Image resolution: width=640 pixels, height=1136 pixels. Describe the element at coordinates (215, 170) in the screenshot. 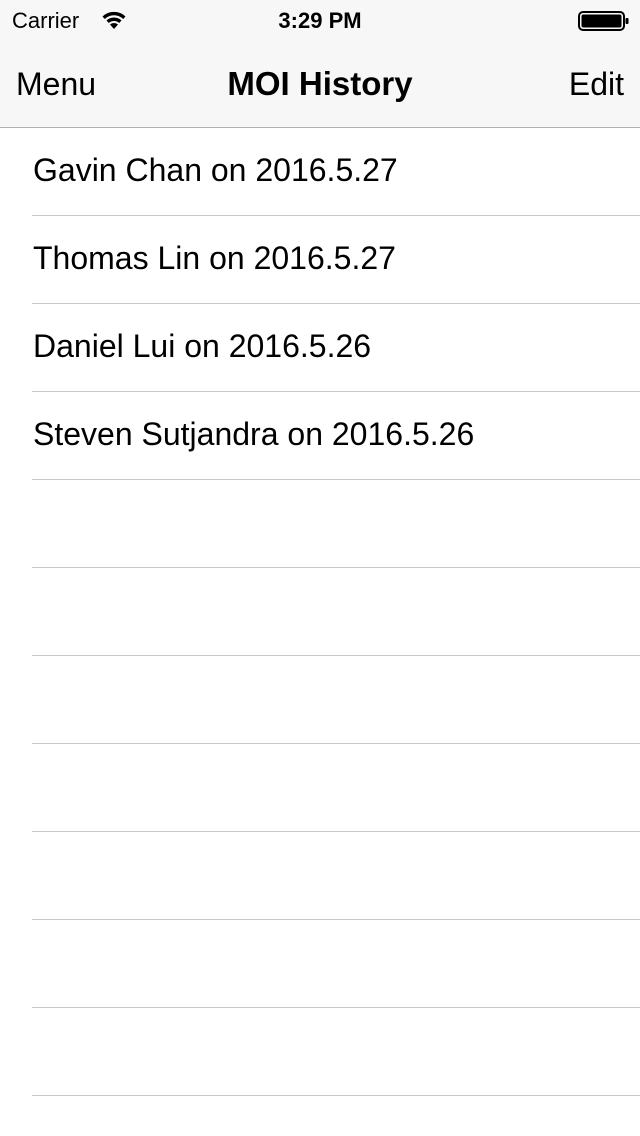

I see `list-item-label: Gavin Chan on 2016.5.27` at that location.